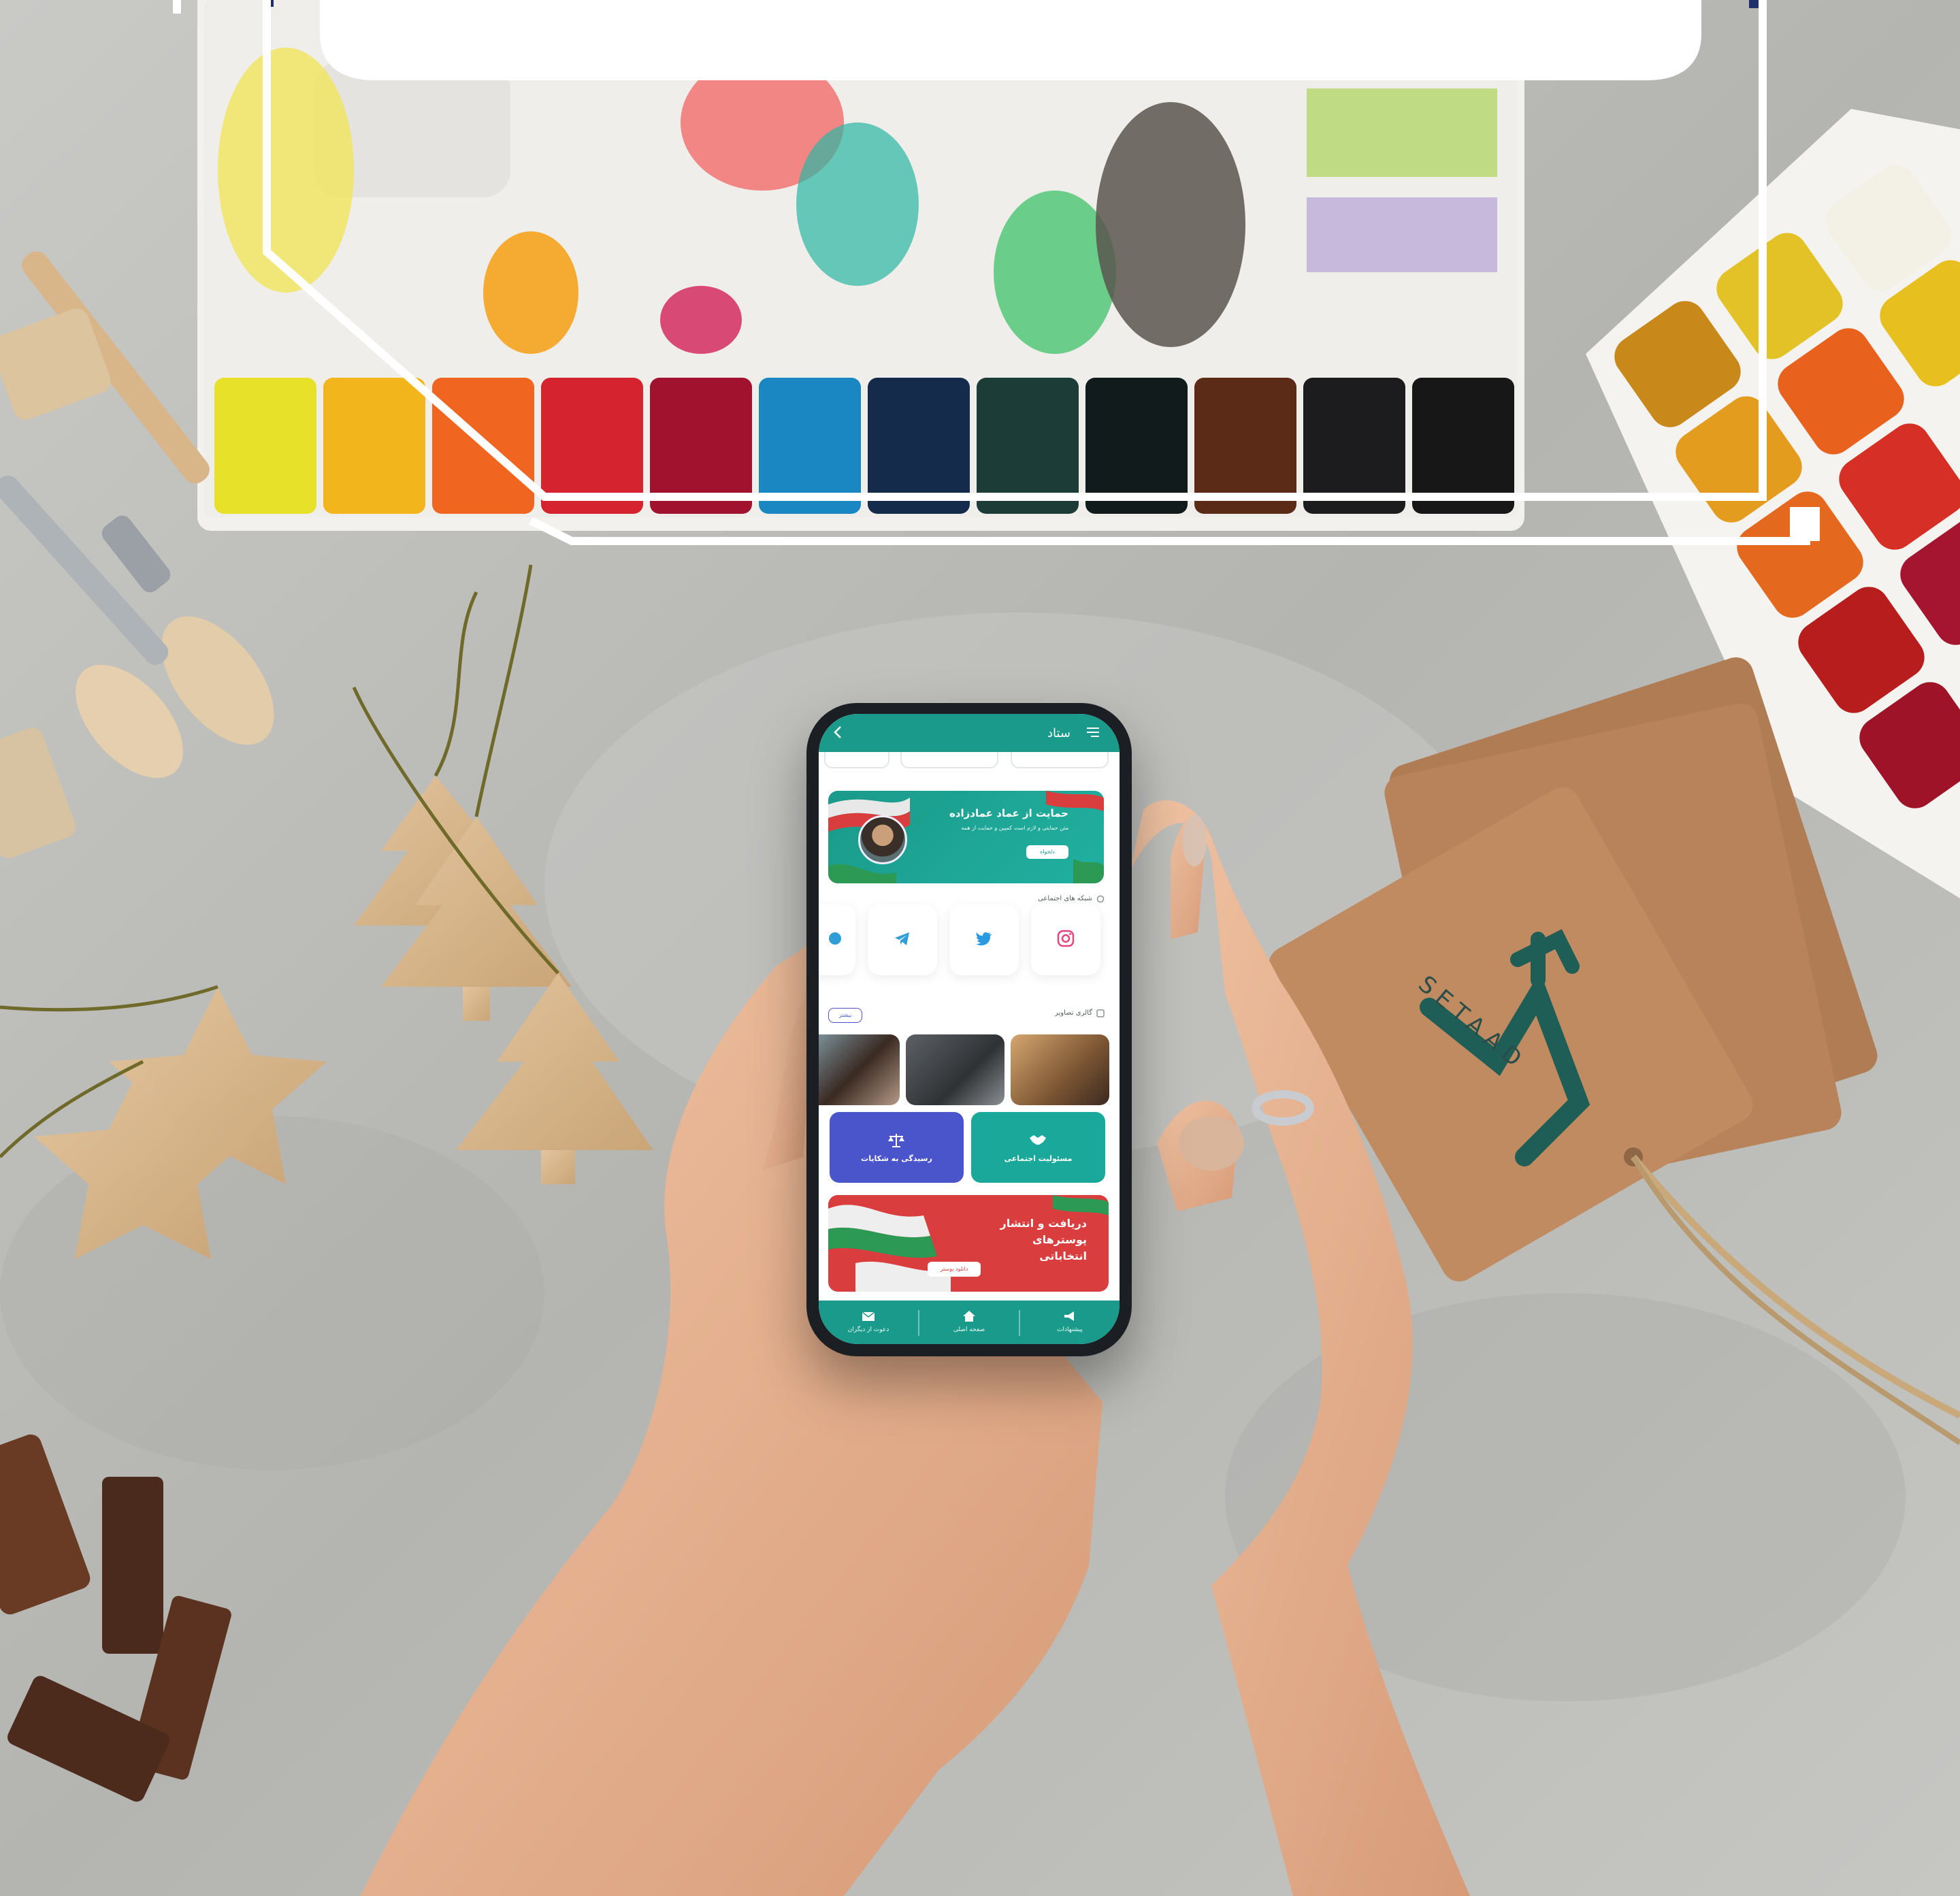 This screenshot has height=1896, width=1960. Describe the element at coordinates (1065, 898) in the screenshot. I see `social-section-label: شبکه های اجتماعی` at that location.